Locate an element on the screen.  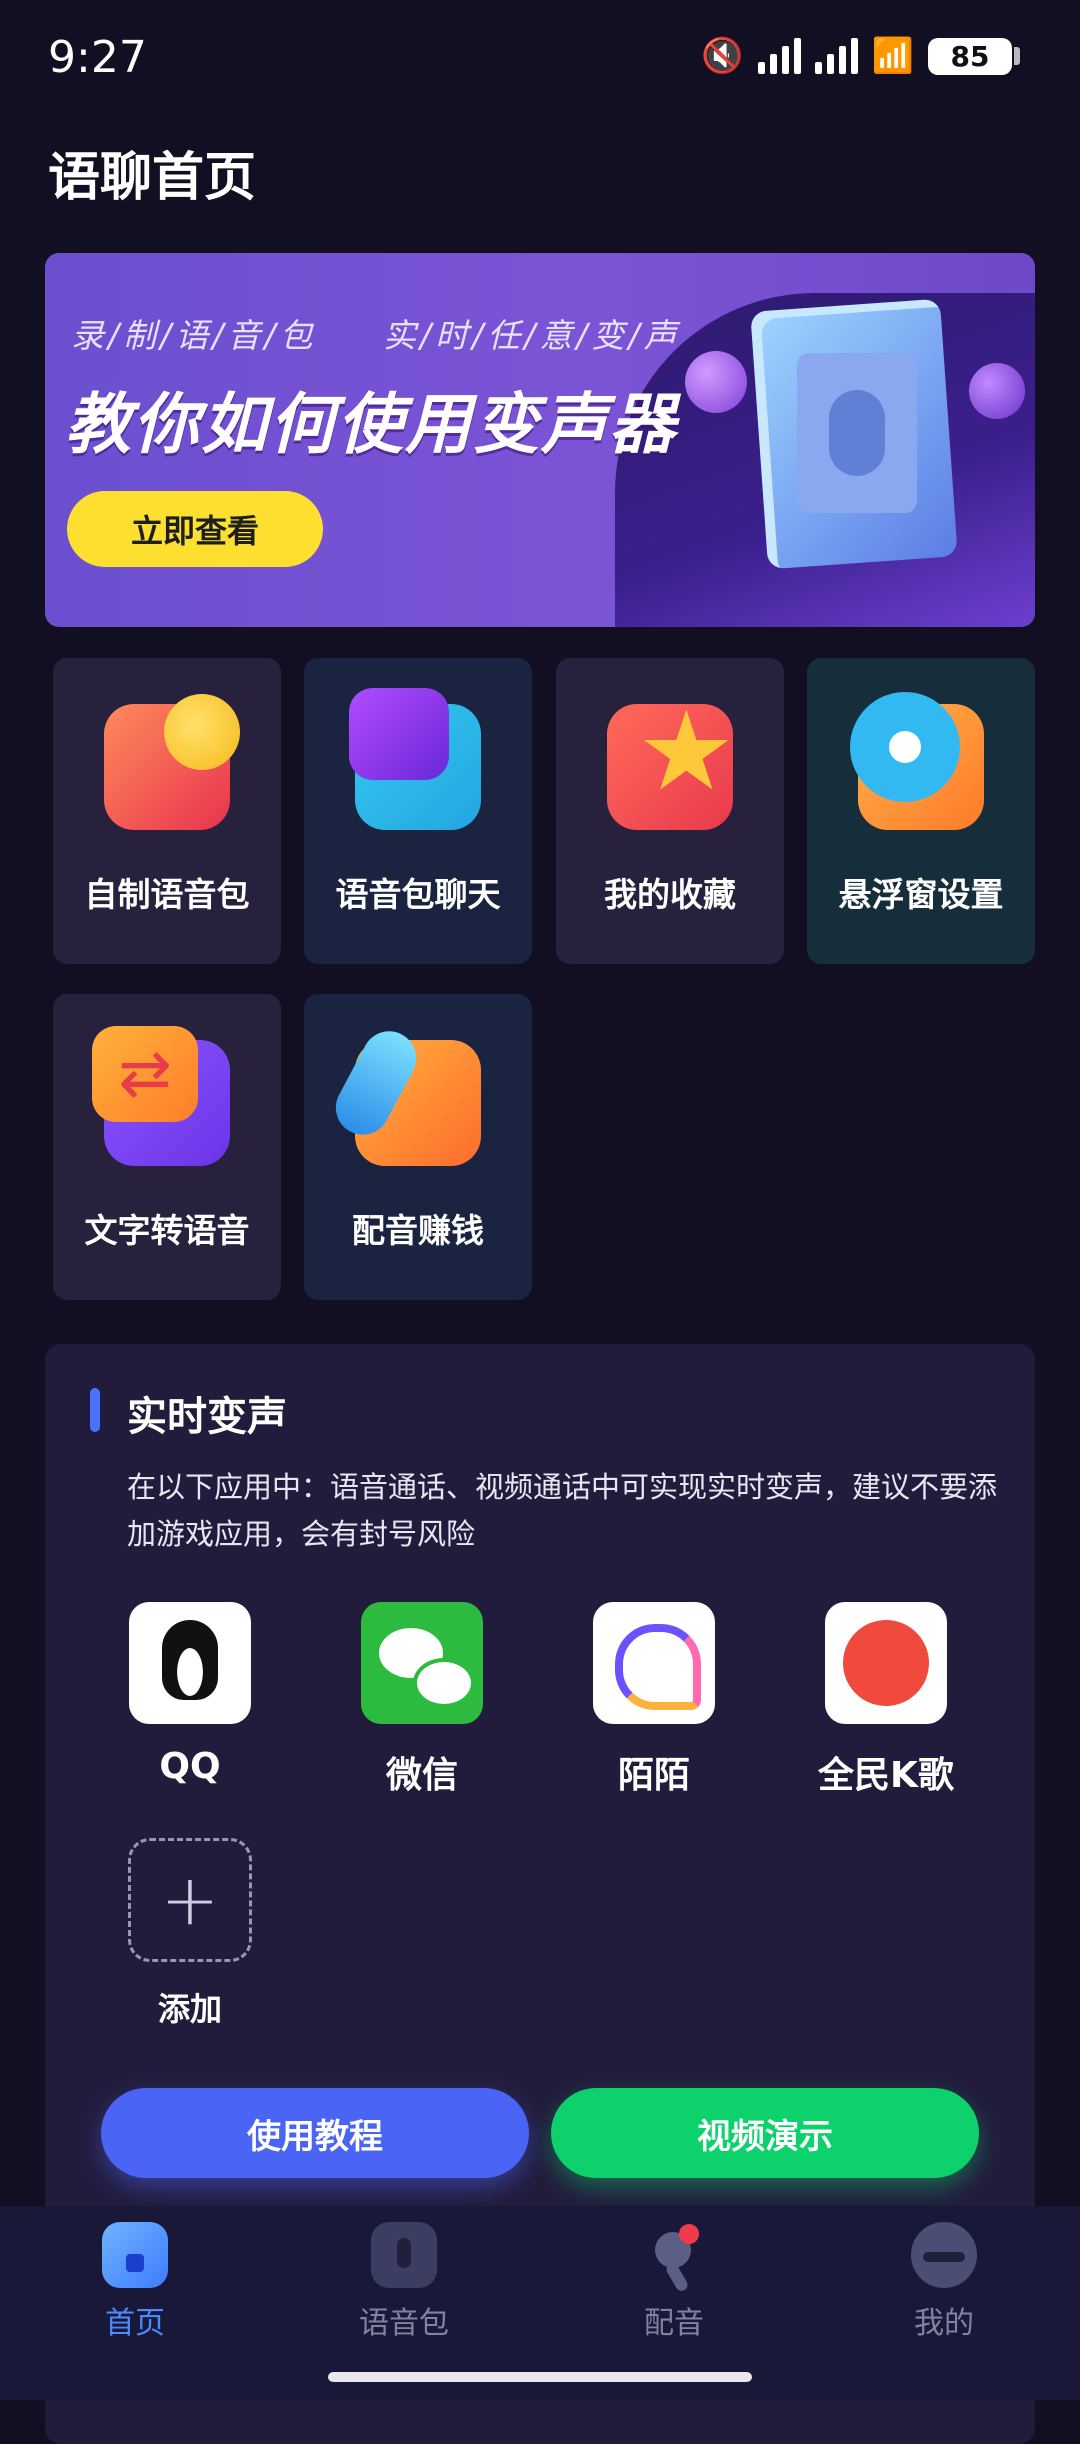
nav-voice-pack: 语音包 is located at coordinates (404, 2282).